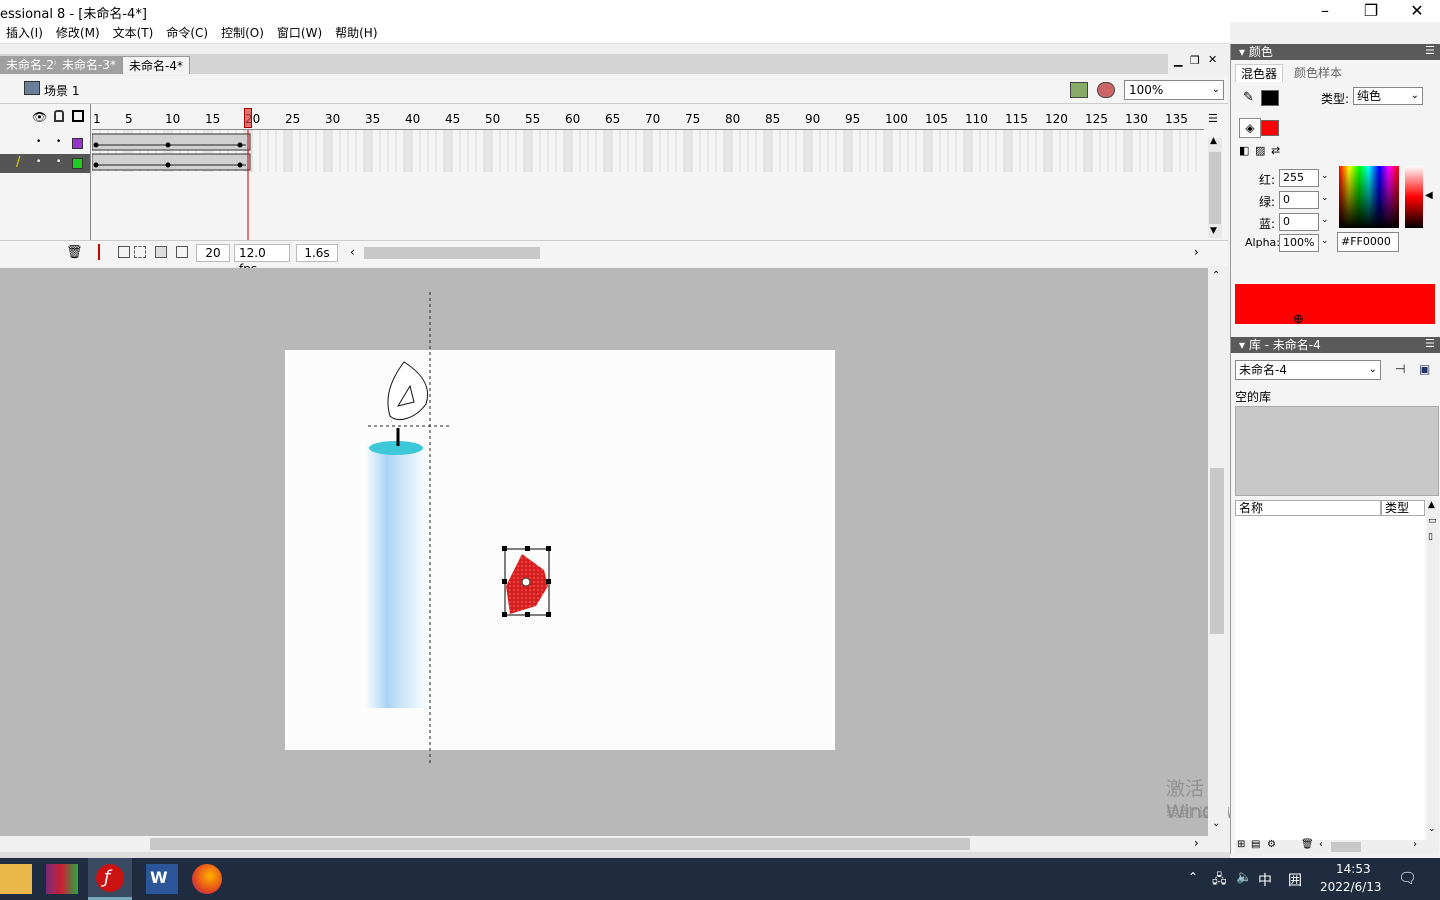  I want to click on alpha-input: 100%, so click(1299, 243).